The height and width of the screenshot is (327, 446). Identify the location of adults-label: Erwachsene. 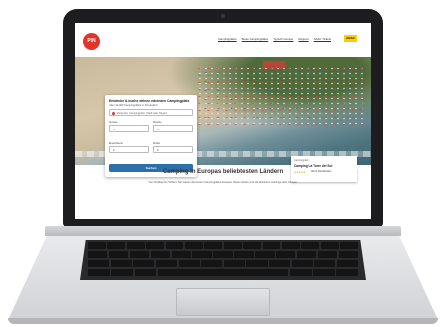
(116, 143).